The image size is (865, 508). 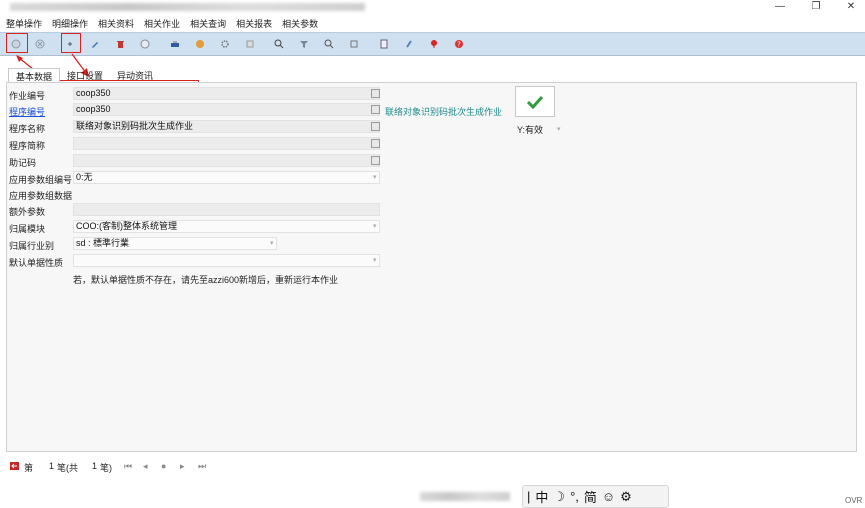 I want to click on tab-interface-settings: 接口设置, so click(x=85, y=75).